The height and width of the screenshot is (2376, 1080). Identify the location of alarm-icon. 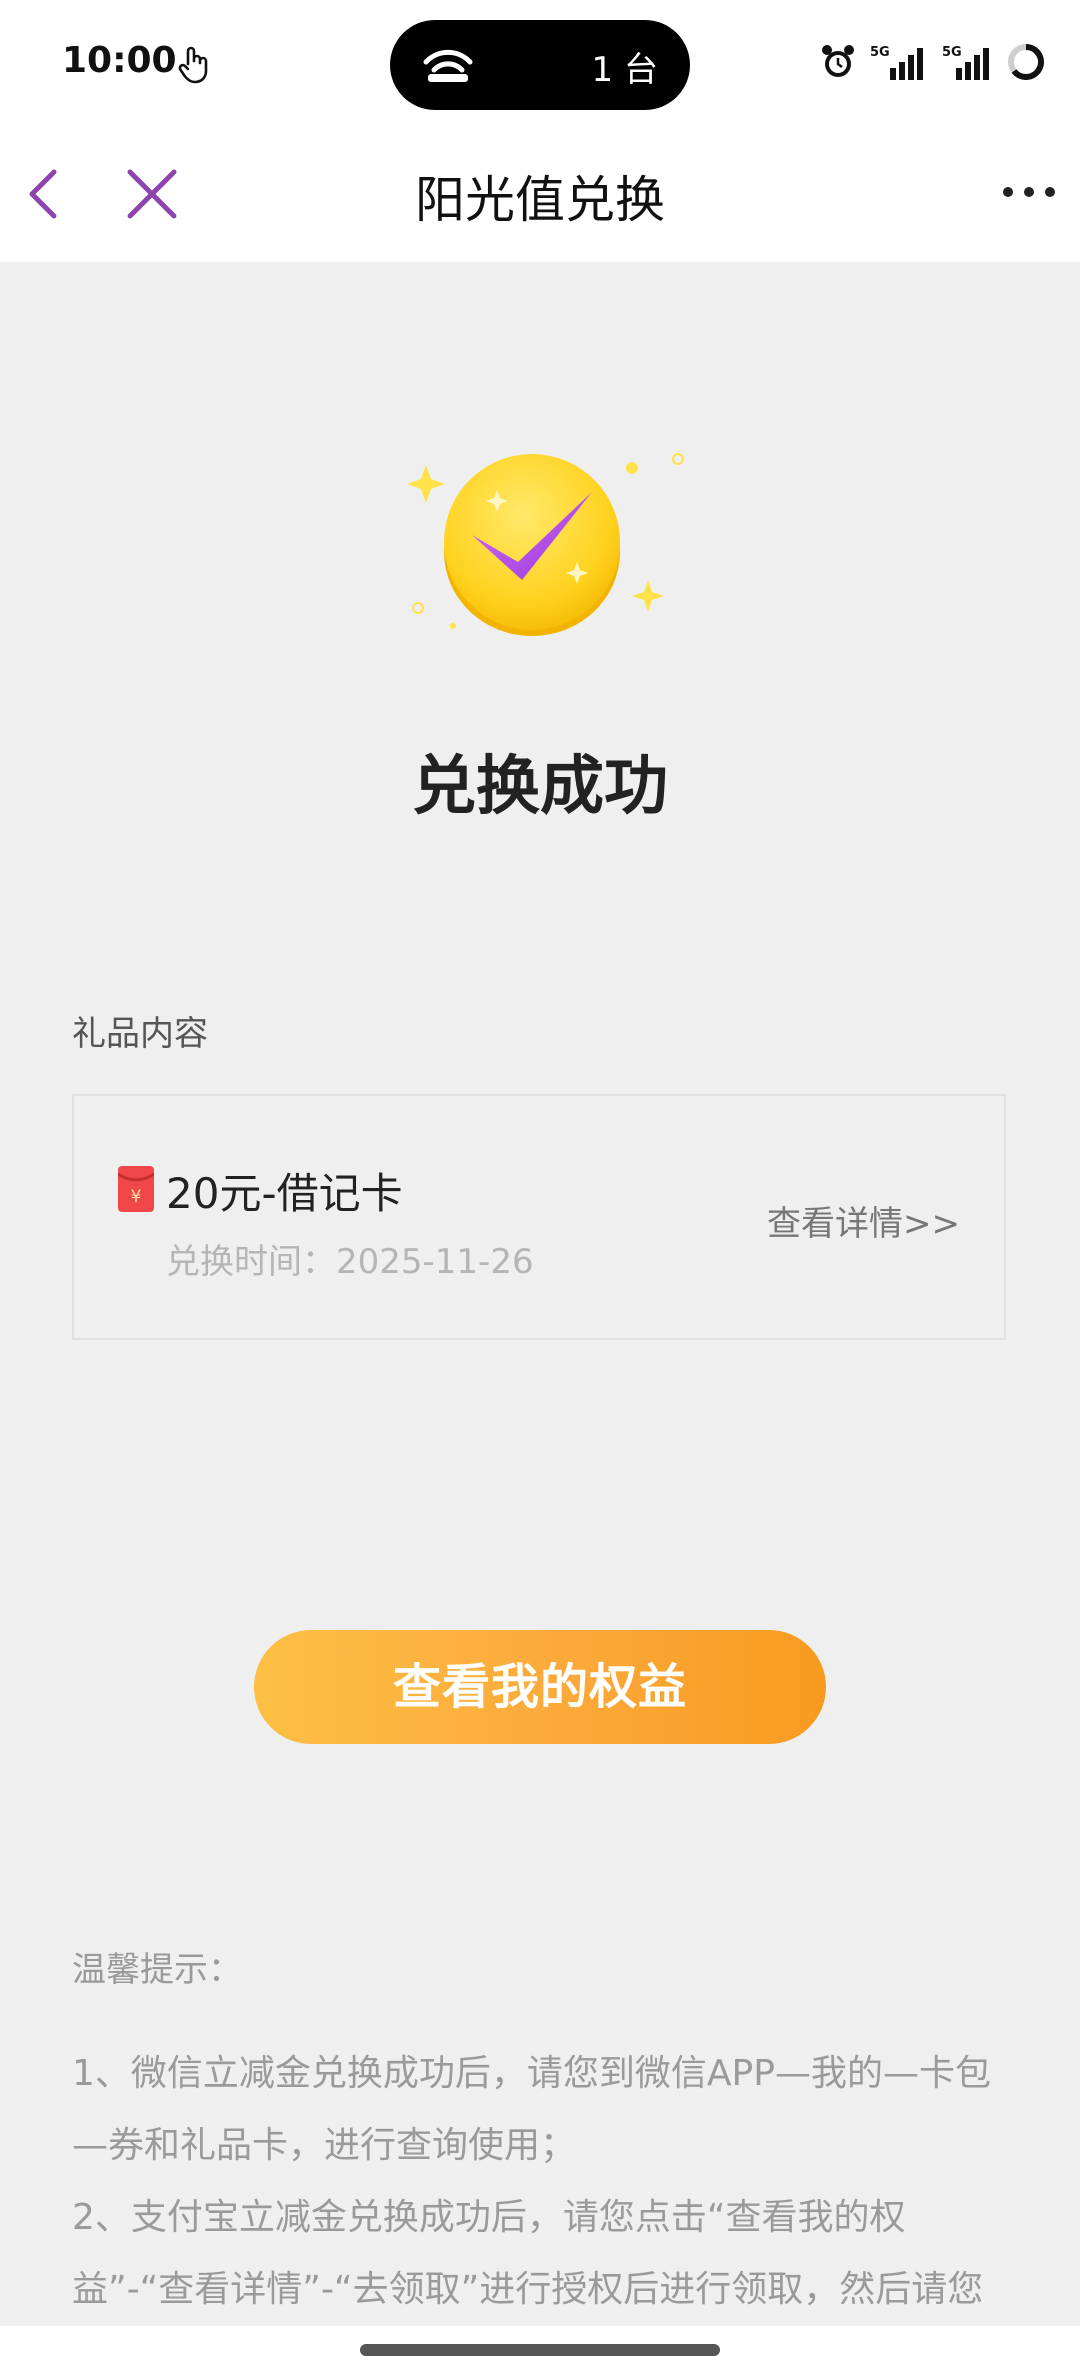
(838, 61).